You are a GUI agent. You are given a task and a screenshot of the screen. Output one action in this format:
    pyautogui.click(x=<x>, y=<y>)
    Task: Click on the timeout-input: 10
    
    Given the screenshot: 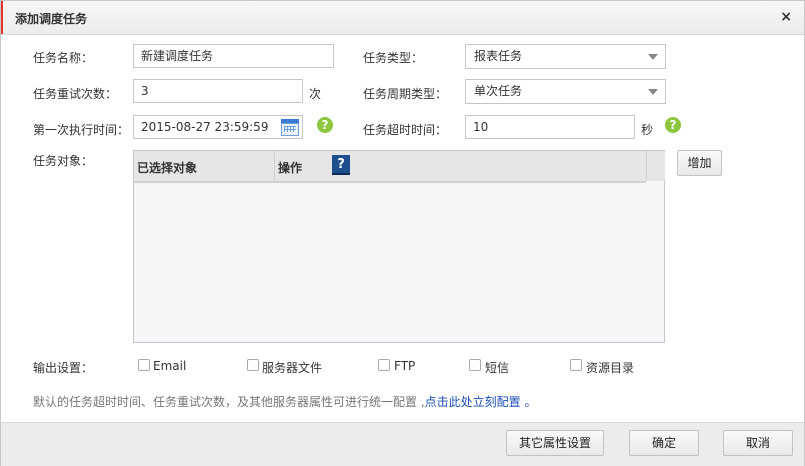 What is the action you would take?
    pyautogui.click(x=550, y=127)
    